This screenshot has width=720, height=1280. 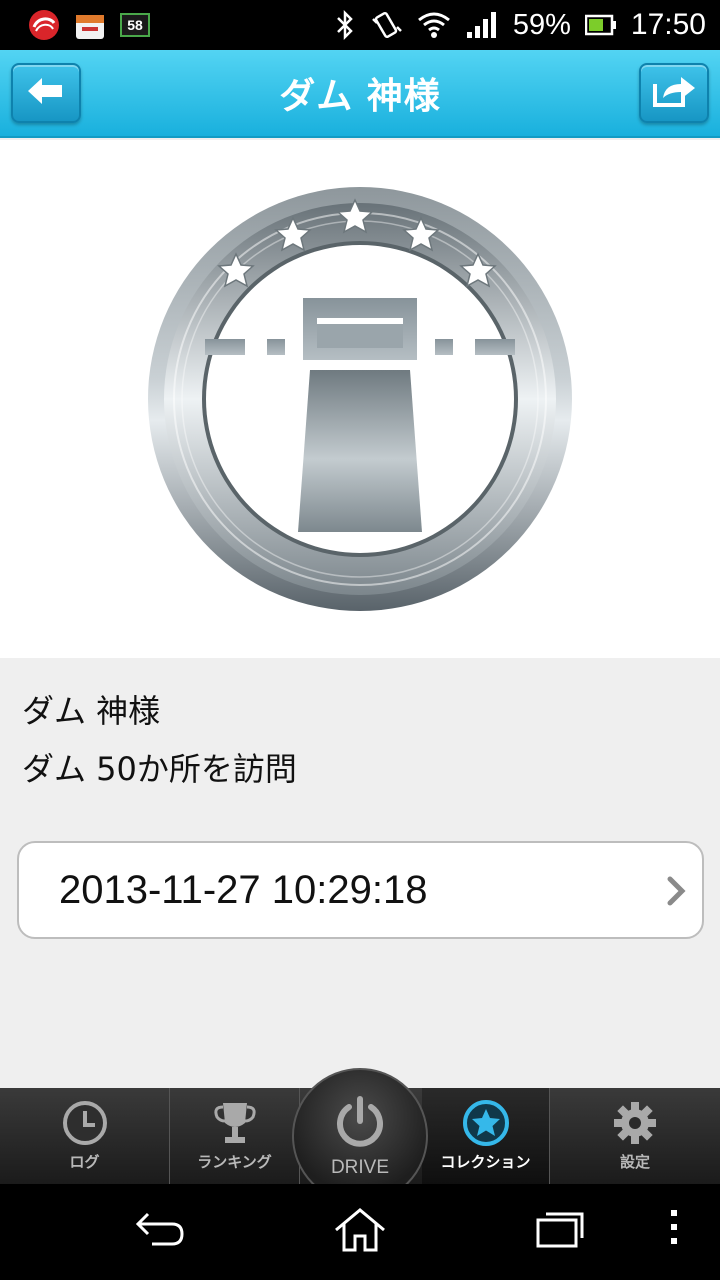 I want to click on trophy-icon, so click(x=235, y=1123).